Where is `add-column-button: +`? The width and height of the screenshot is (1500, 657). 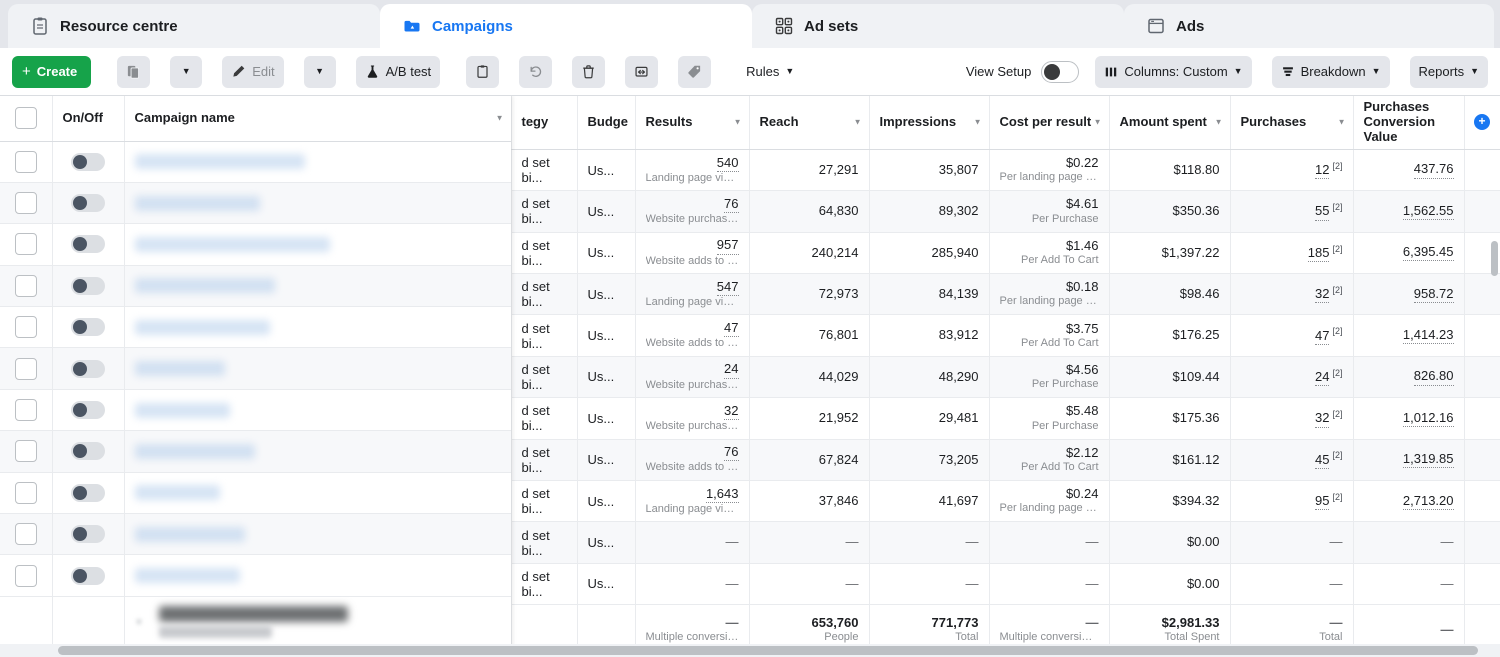
add-column-button: + is located at coordinates (1482, 122).